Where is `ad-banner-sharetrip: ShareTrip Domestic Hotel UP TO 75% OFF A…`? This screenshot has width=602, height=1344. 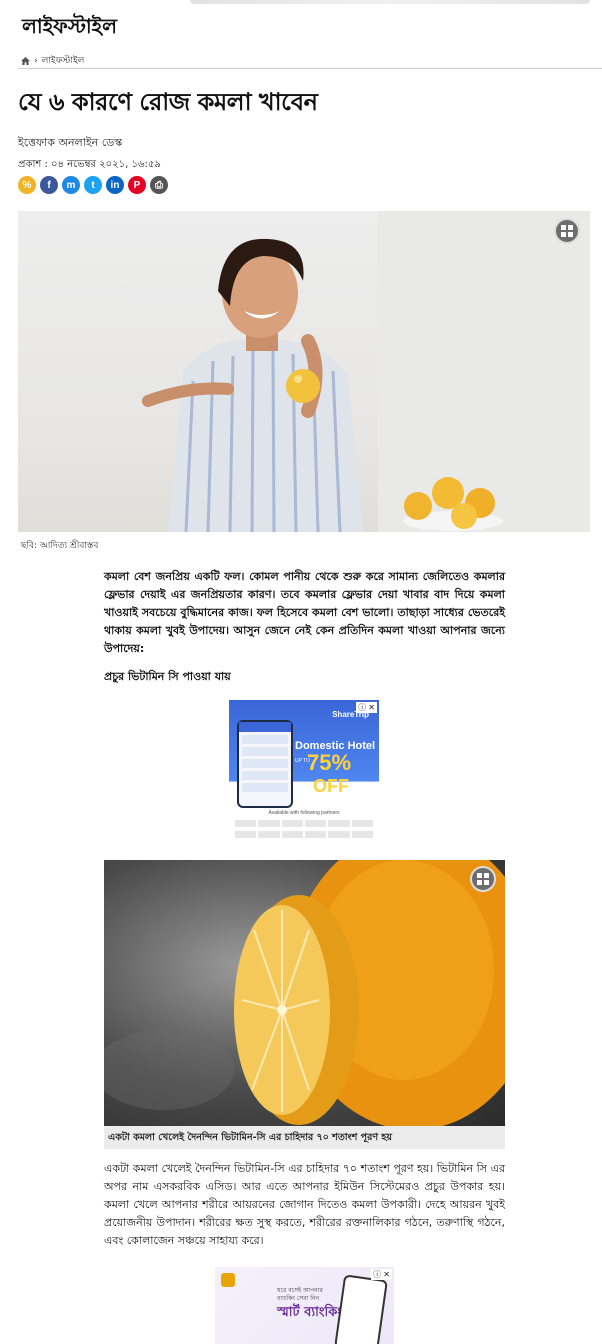 ad-banner-sharetrip: ShareTrip Domestic Hotel UP TO 75% OFF A… is located at coordinates (304, 773).